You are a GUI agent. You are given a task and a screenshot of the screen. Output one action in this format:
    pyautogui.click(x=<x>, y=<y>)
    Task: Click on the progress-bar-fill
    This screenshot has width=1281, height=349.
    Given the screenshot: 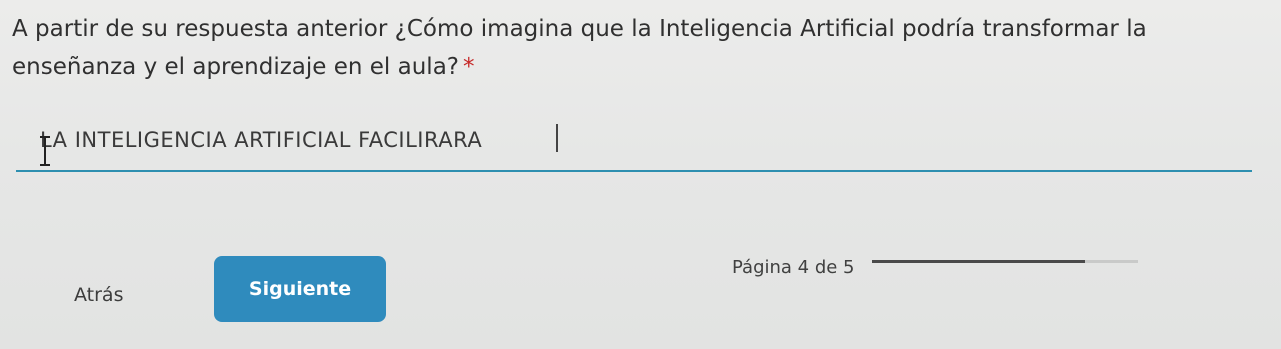 What is the action you would take?
    pyautogui.click(x=978, y=261)
    